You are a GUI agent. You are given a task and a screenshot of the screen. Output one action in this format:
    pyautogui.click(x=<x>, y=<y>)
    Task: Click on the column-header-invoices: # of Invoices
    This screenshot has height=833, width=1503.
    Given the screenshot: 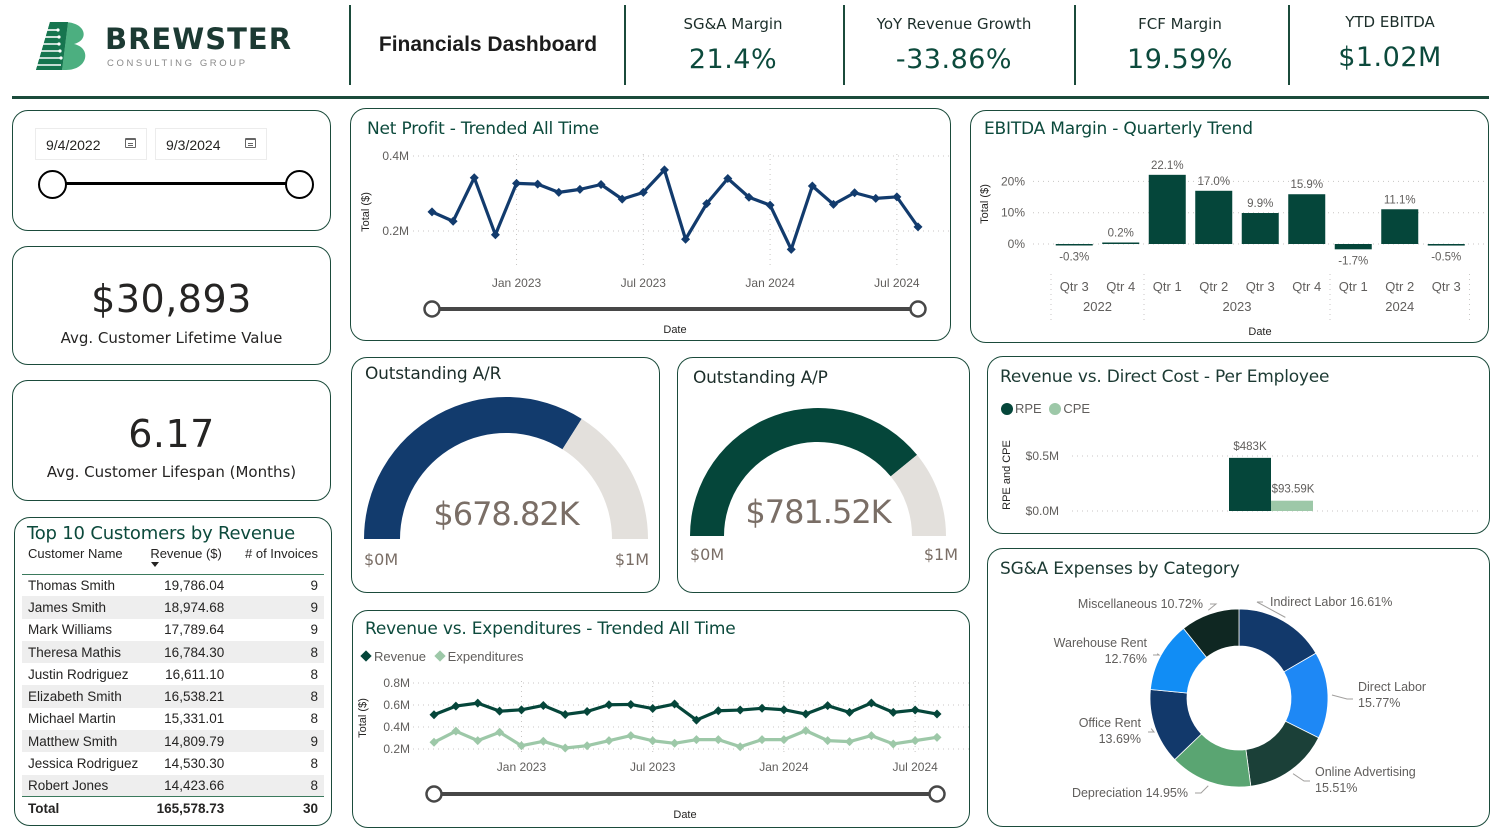 What is the action you would take?
    pyautogui.click(x=277, y=560)
    